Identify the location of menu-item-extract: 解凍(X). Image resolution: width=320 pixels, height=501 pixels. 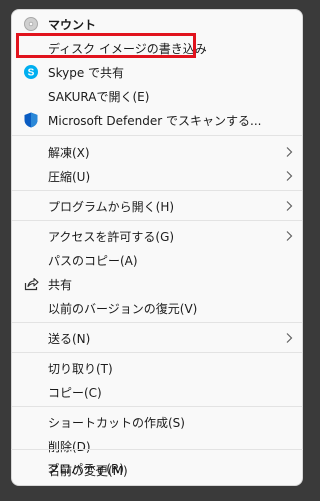
(157, 152).